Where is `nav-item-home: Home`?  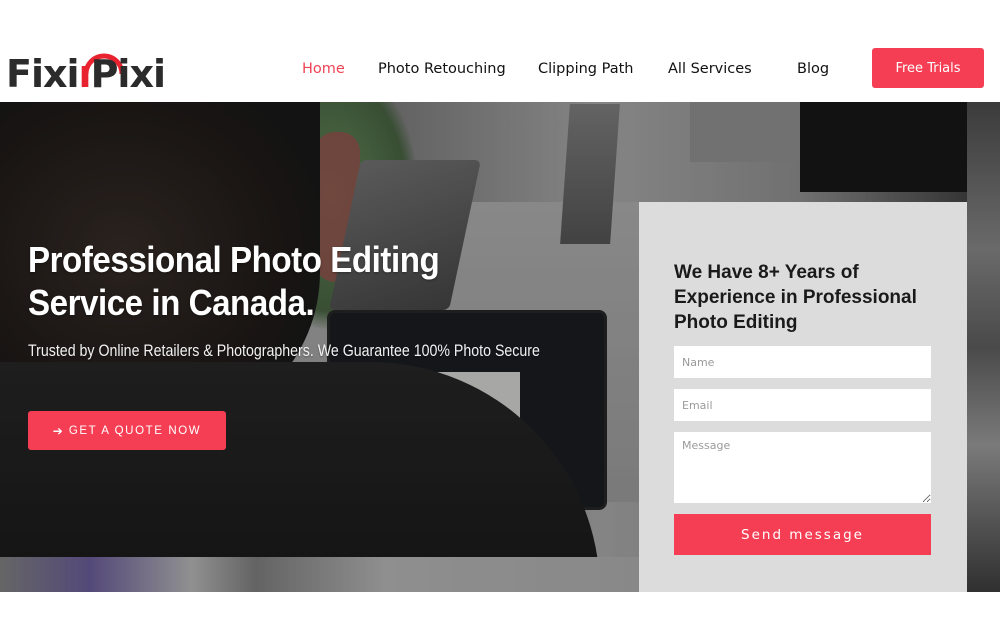 nav-item-home: Home is located at coordinates (323, 69).